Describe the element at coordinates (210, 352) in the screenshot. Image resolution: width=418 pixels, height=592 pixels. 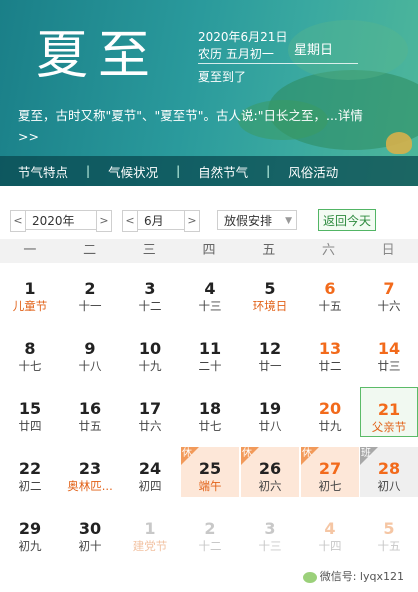
I see `calendar-day: 11 二十` at that location.